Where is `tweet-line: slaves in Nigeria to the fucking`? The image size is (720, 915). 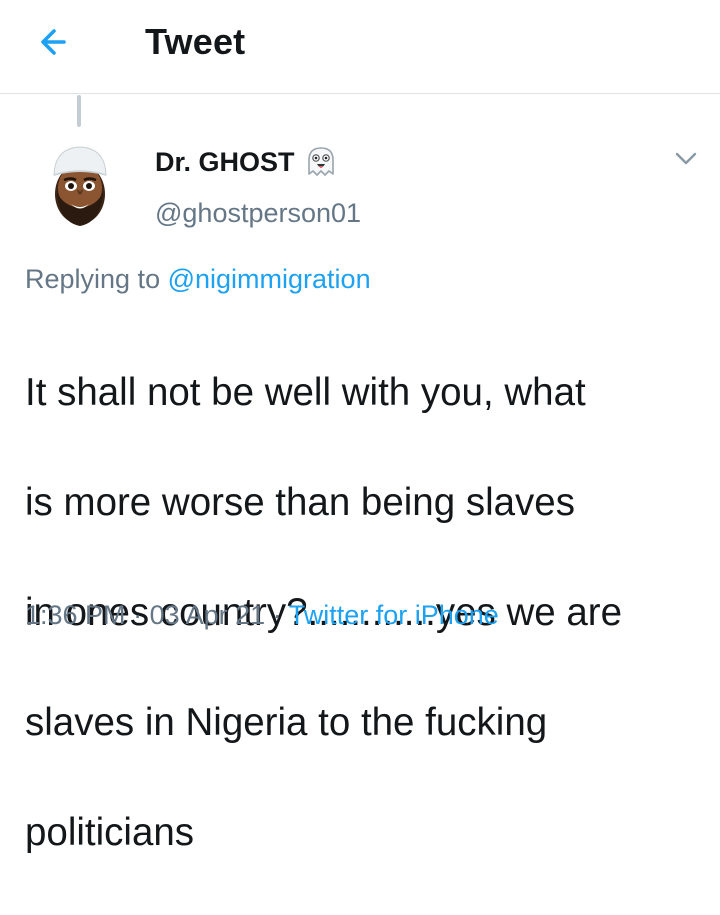 tweet-line: slaves in Nigeria to the fucking is located at coordinates (286, 722).